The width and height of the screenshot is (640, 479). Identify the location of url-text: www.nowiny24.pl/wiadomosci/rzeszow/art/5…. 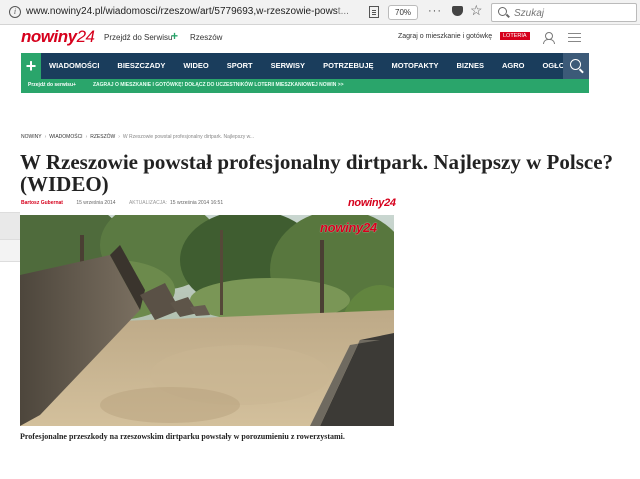
(182, 11).